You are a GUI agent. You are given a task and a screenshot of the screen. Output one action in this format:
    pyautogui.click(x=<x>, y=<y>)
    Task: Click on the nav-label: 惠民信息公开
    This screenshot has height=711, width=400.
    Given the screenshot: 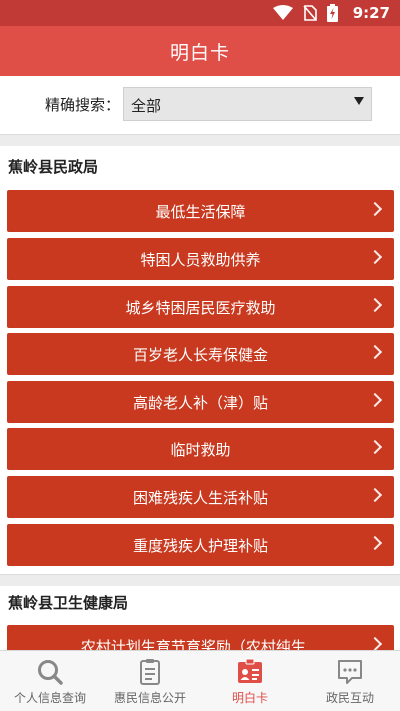 What is the action you would take?
    pyautogui.click(x=149, y=698)
    